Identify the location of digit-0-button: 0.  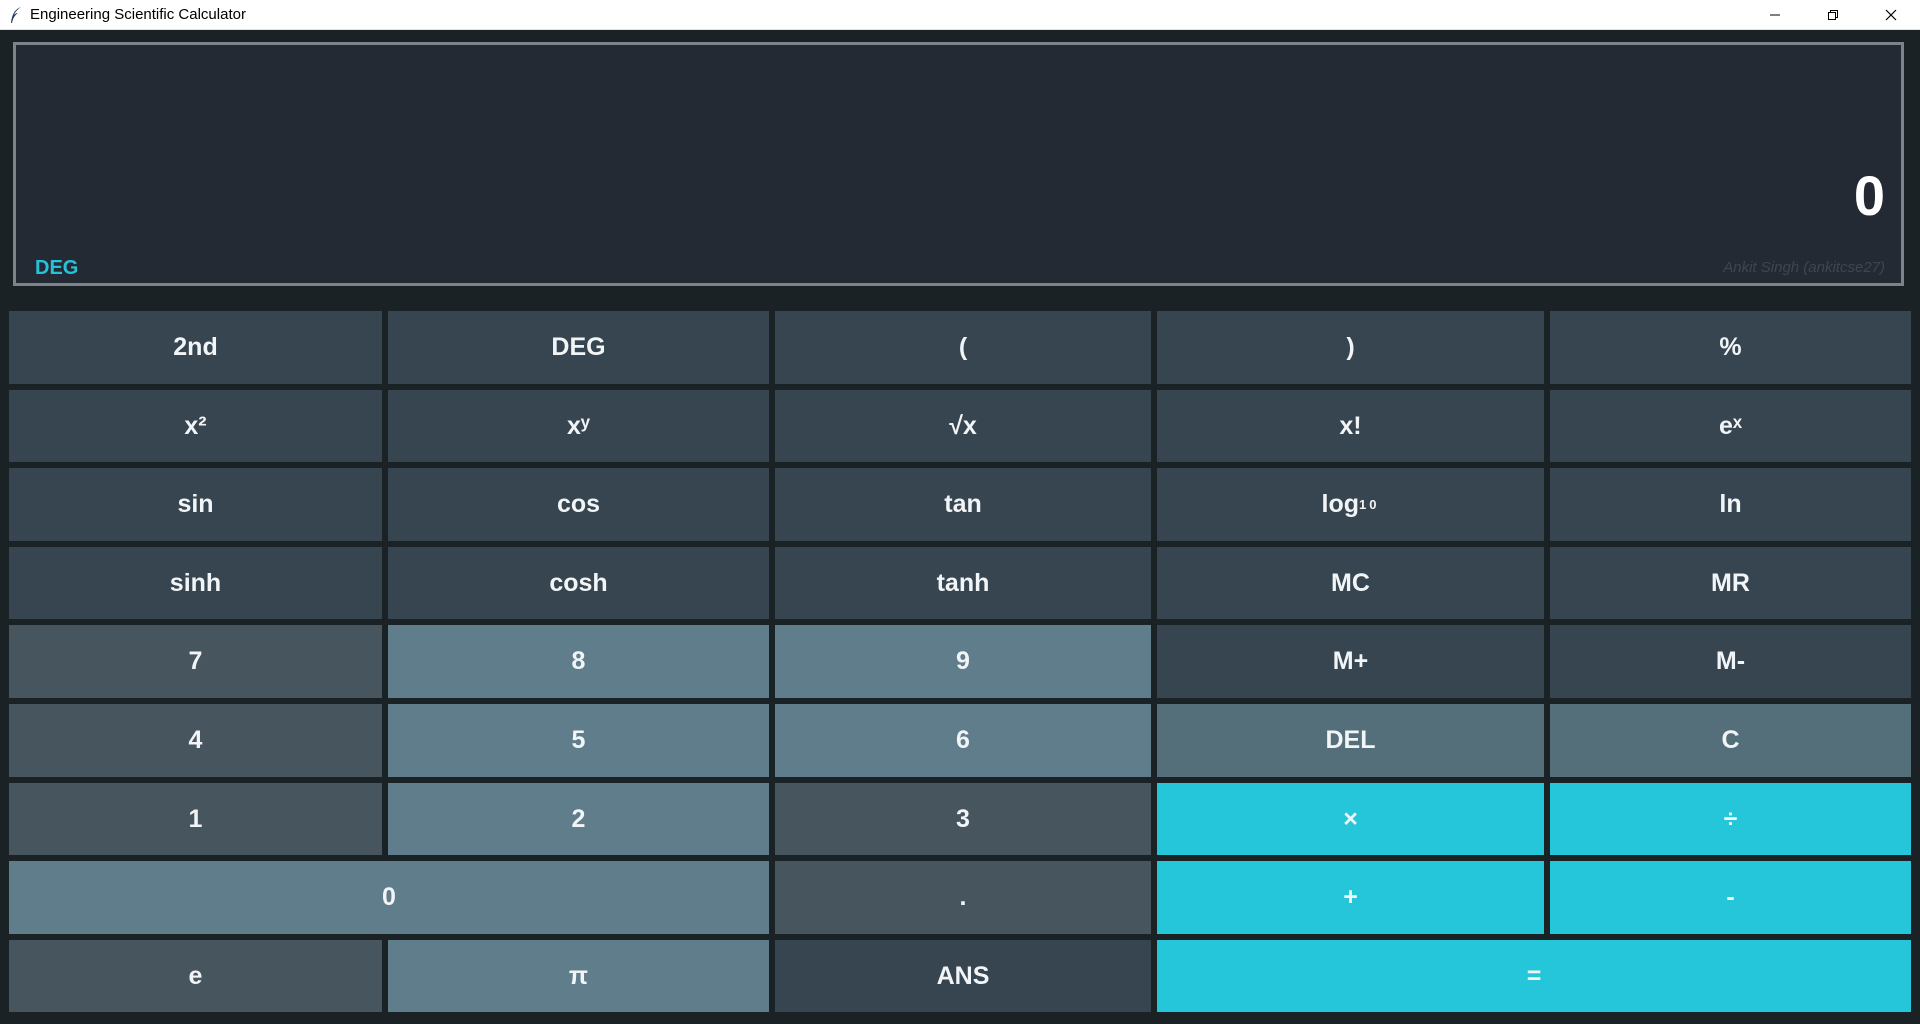
(389, 897).